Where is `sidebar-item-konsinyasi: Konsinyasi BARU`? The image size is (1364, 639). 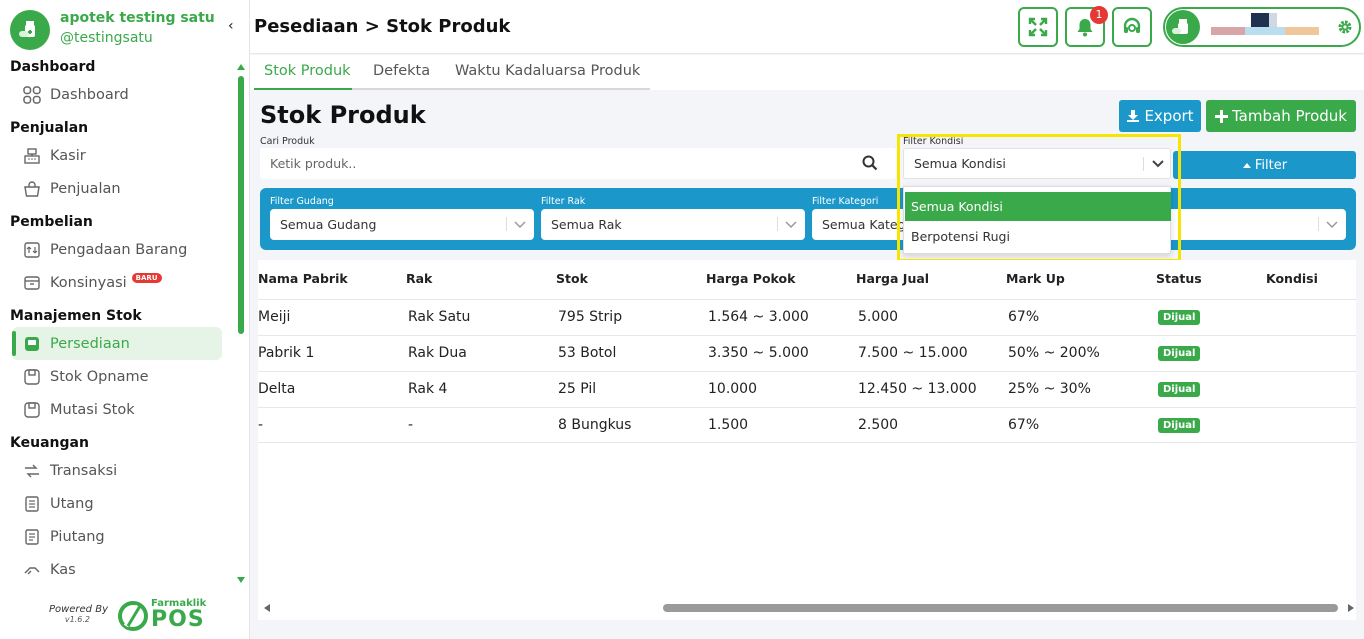 sidebar-item-konsinyasi: Konsinyasi BARU is located at coordinates (117, 282).